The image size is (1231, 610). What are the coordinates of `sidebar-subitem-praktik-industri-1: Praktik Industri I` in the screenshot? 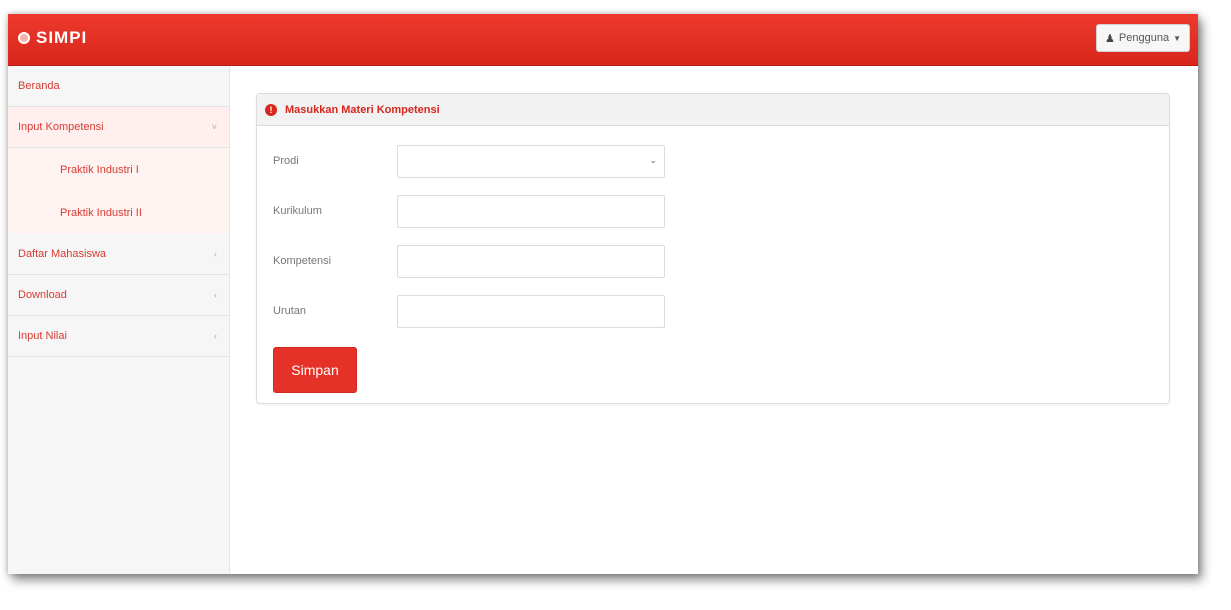 It's located at (118, 169).